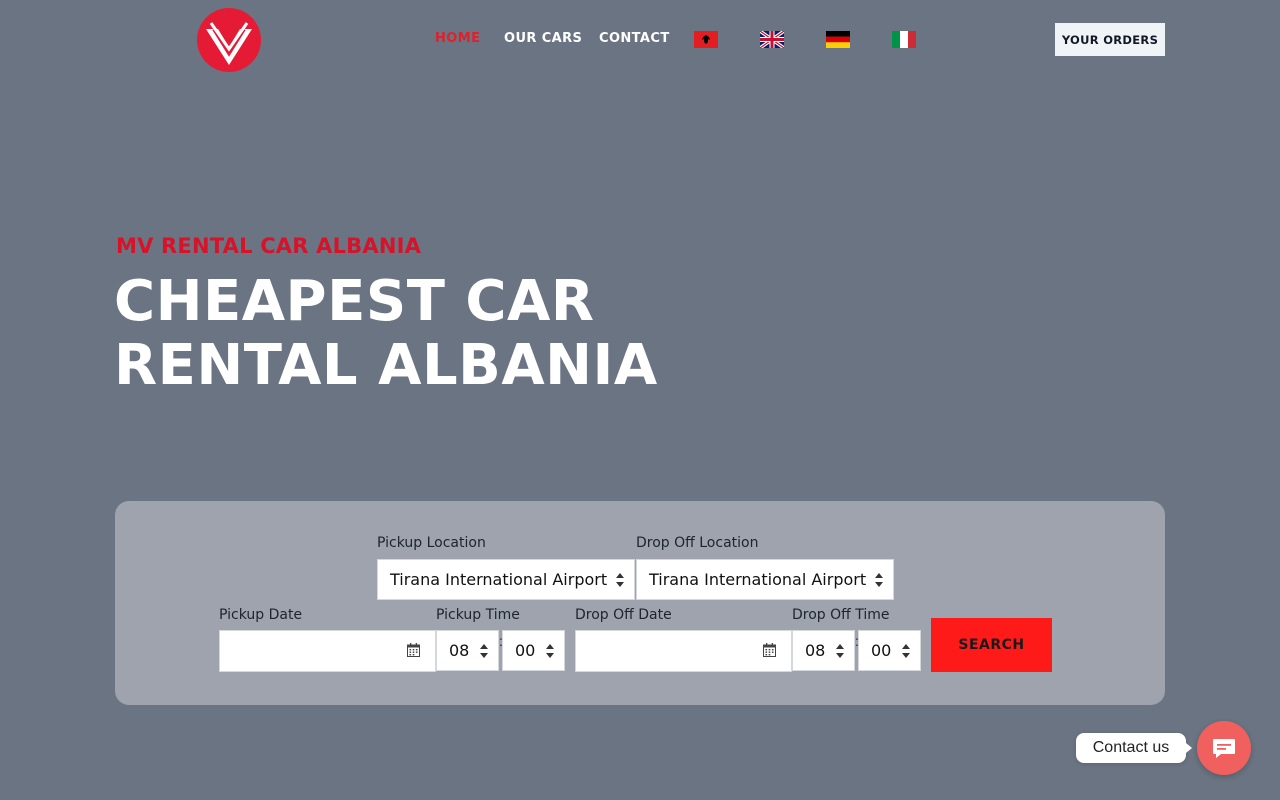  I want to click on pickup-minute-value: 00, so click(525, 650).